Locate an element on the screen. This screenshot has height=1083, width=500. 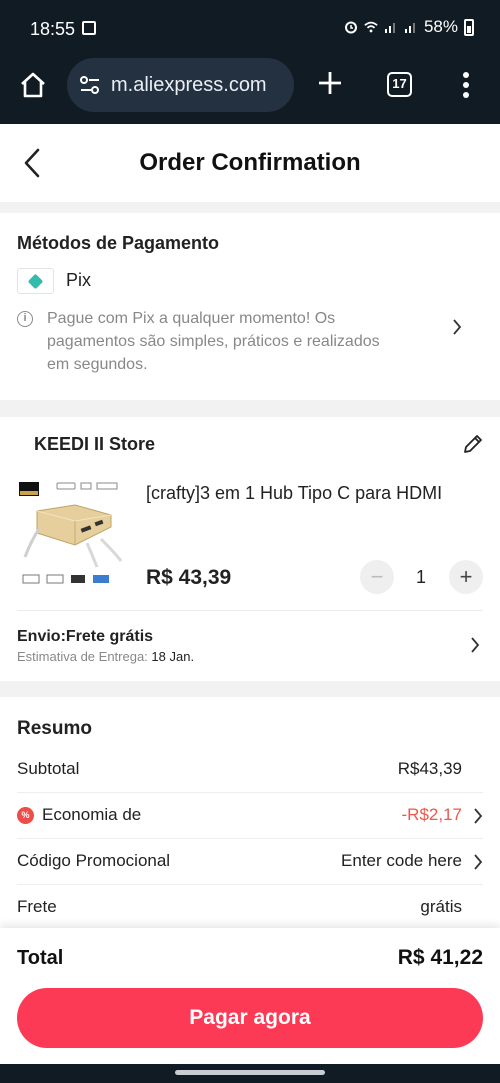
new-tab-plus-icon is located at coordinates (330, 83).